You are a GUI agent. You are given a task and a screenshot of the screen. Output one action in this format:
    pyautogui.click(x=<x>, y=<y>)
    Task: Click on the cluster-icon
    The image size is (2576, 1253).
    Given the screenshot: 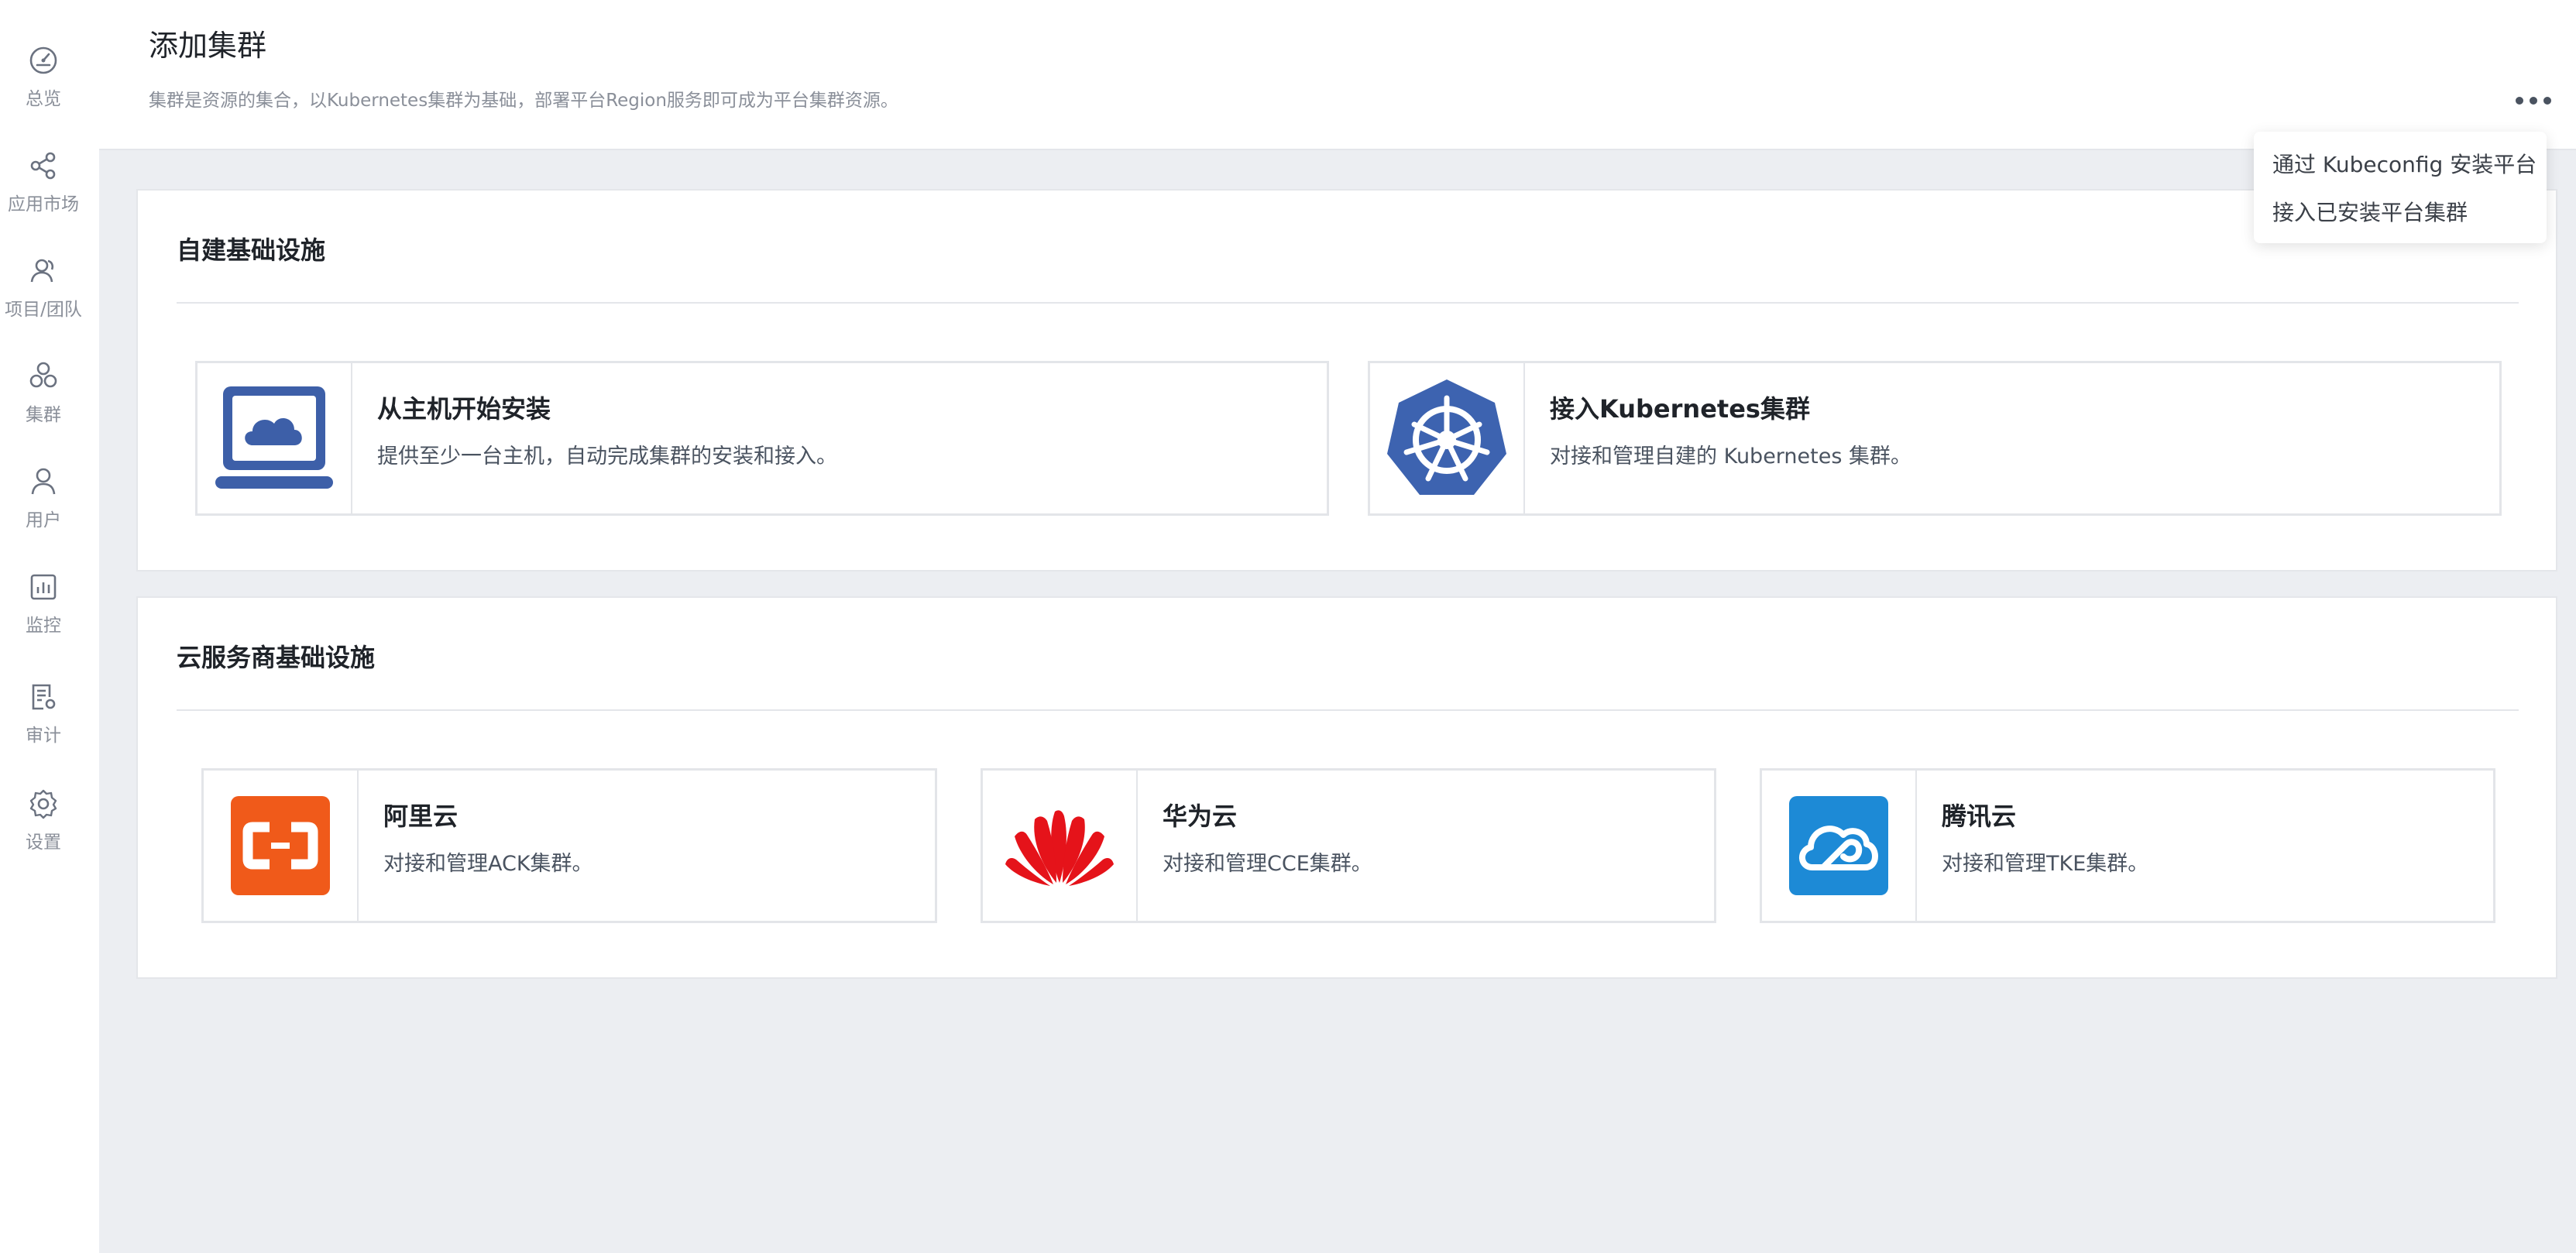 What is the action you would take?
    pyautogui.click(x=43, y=375)
    